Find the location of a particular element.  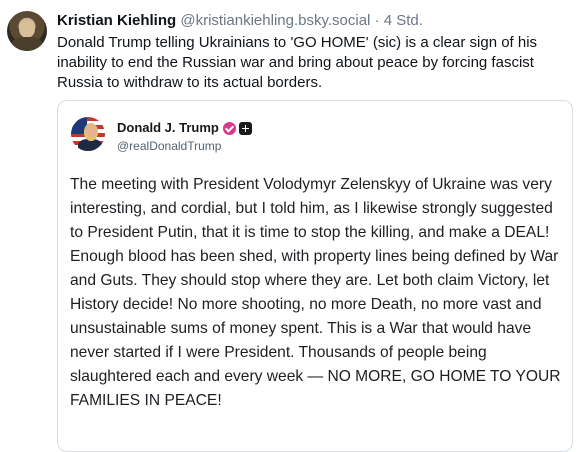

author-avatar is located at coordinates (27, 31).